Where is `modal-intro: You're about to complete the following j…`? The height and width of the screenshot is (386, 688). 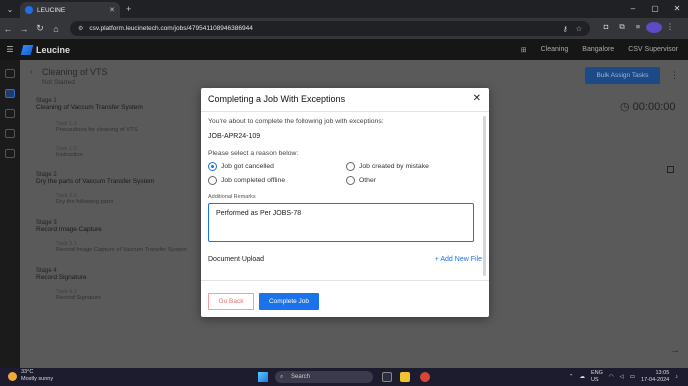 modal-intro: You're about to complete the following j… is located at coordinates (296, 121).